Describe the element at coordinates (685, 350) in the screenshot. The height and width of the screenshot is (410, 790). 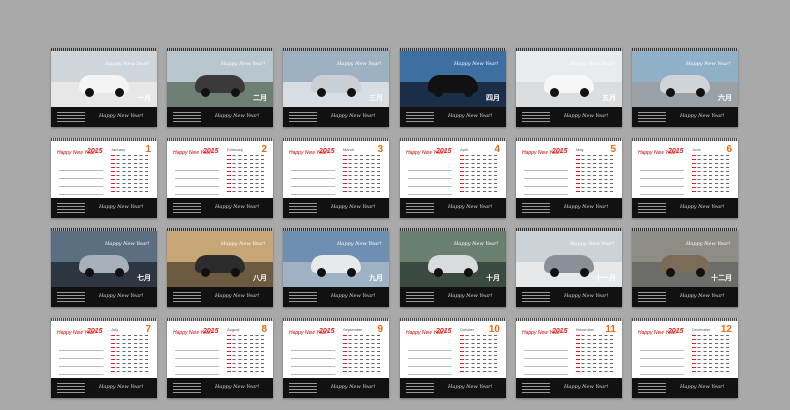
I see `calendar-page: Happy New Year! 2015 December 12` at that location.